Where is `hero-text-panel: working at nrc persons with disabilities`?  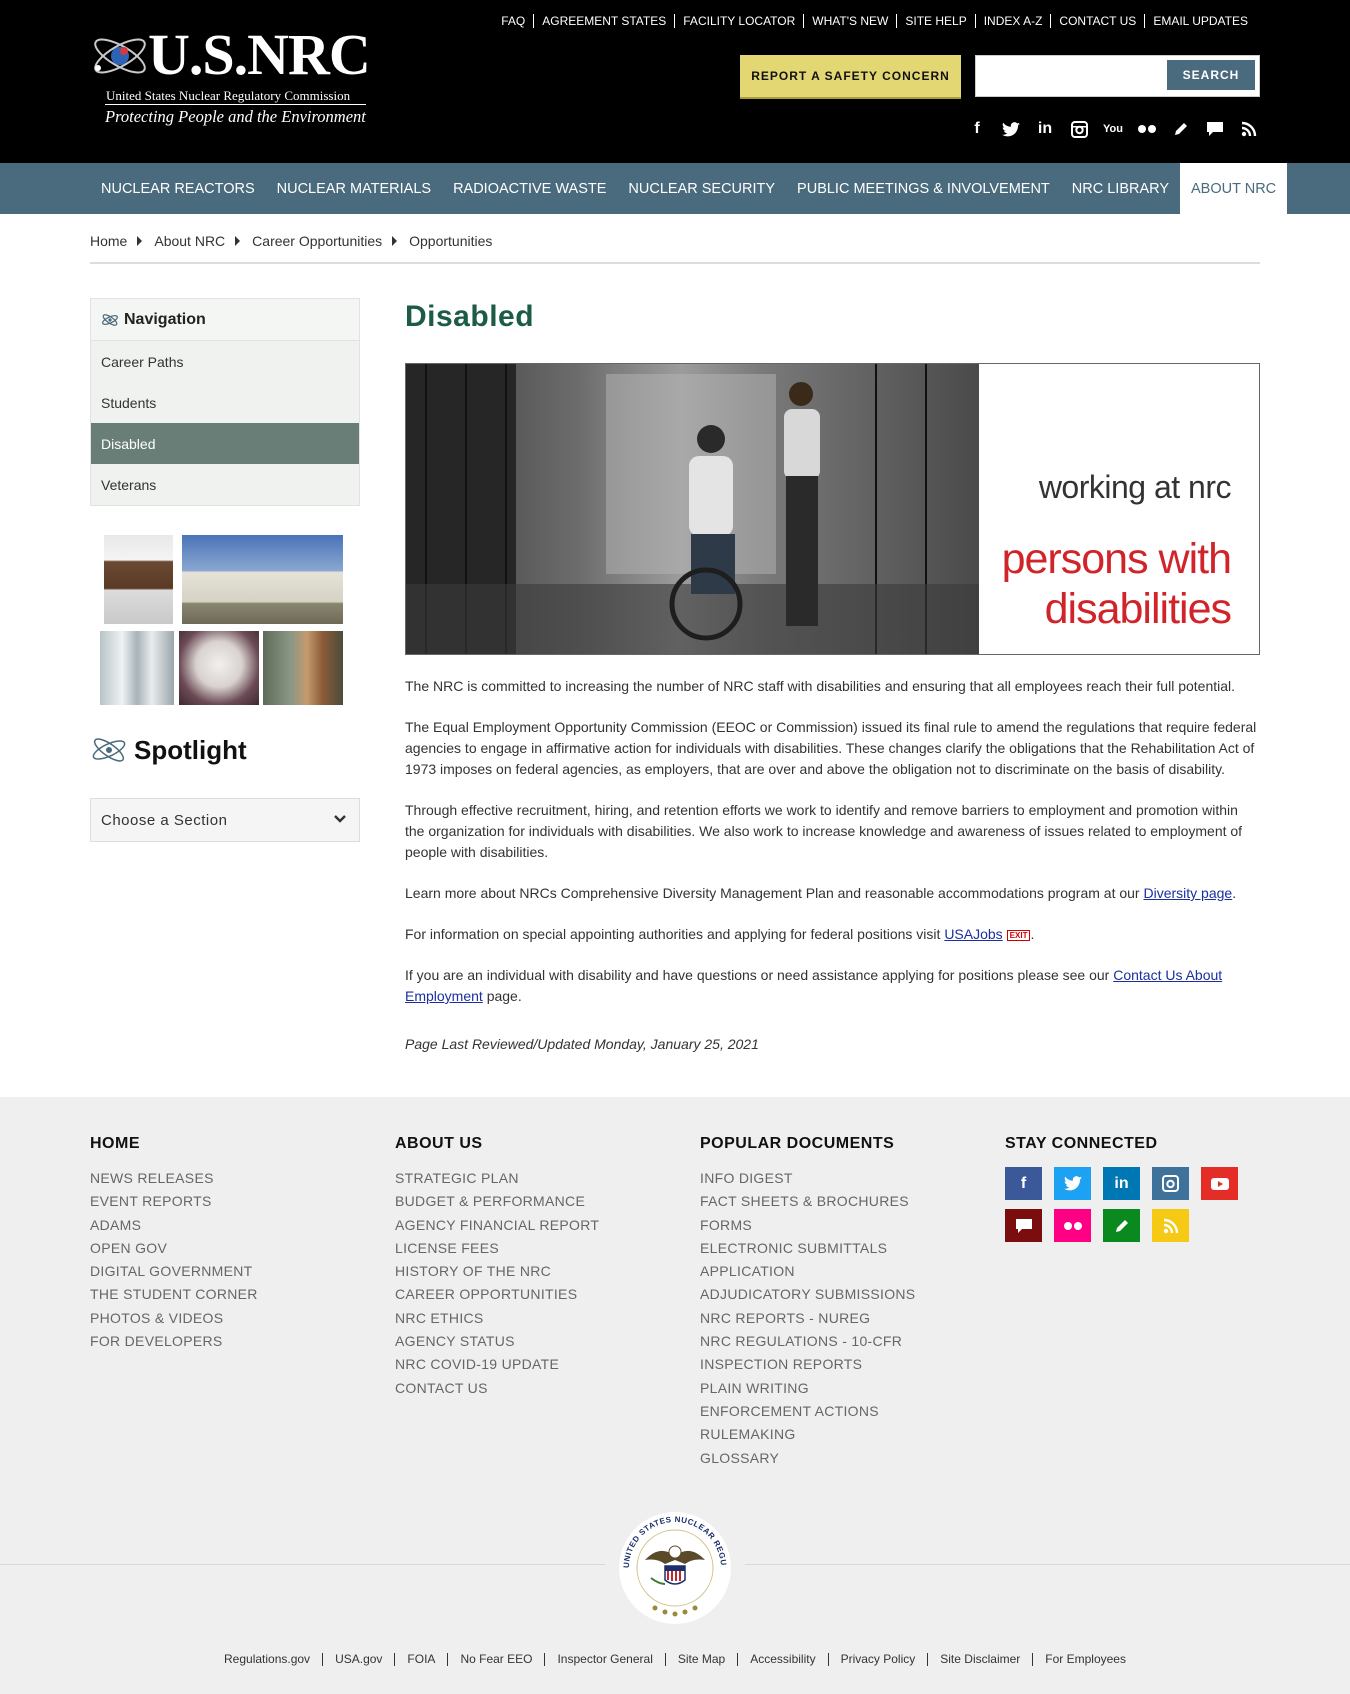
hero-text-panel: working at nrc persons with disabilities is located at coordinates (1119, 509).